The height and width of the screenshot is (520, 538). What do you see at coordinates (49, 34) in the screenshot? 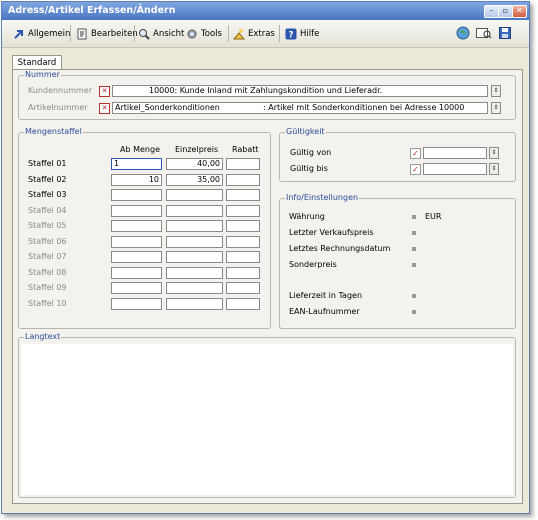
I see `menu-allgemein-label: Allgemein` at bounding box center [49, 34].